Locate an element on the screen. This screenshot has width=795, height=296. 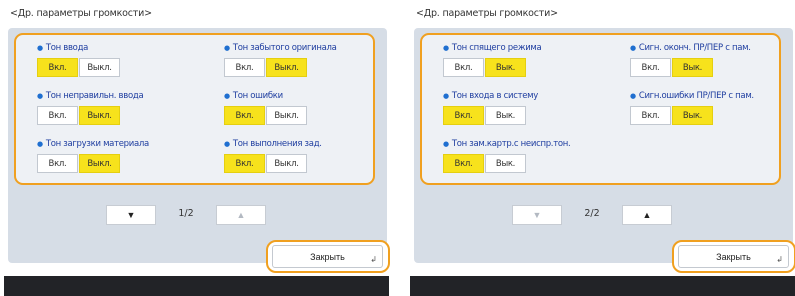
setting-label: ● Тон ошибки is located at coordinates (253, 96).